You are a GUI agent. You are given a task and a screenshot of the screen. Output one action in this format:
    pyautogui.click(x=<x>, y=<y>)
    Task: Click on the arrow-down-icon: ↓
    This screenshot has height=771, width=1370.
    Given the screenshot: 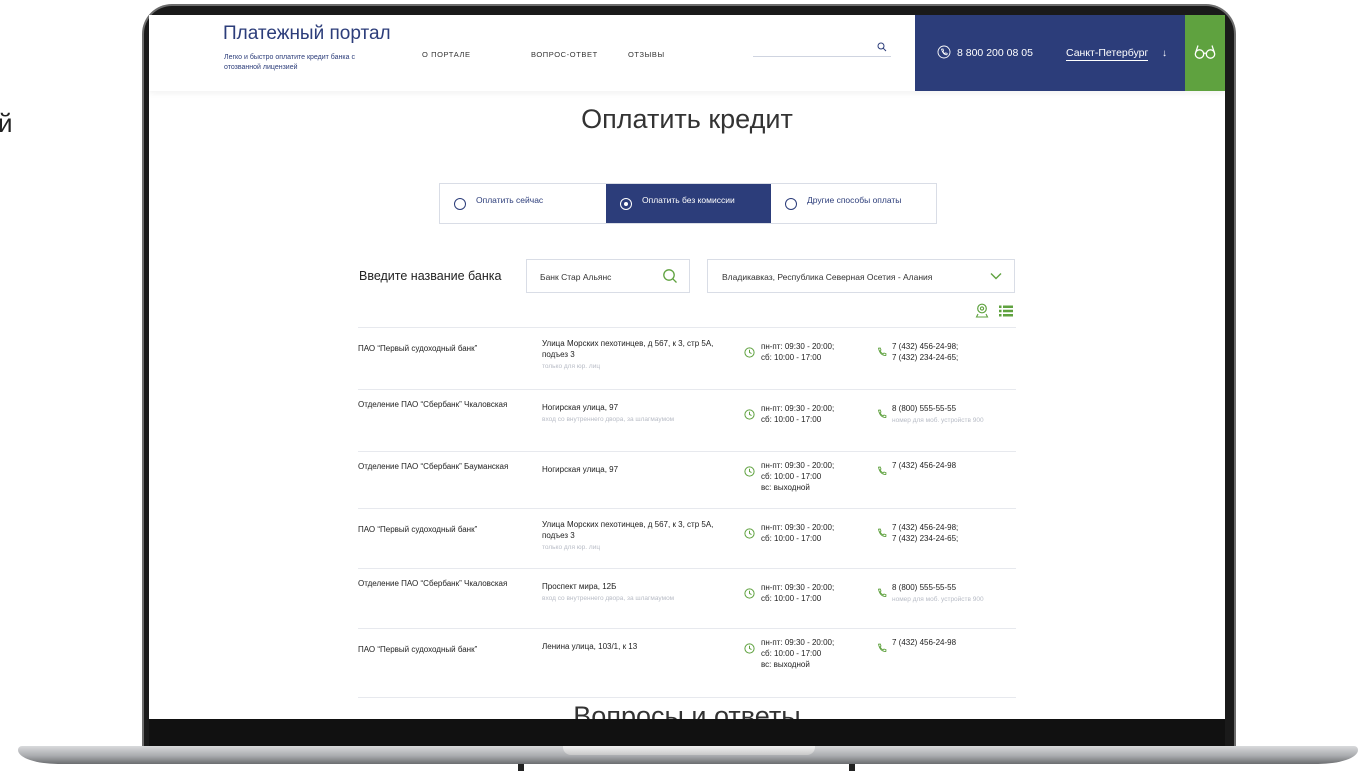 What is the action you would take?
    pyautogui.click(x=1164, y=53)
    